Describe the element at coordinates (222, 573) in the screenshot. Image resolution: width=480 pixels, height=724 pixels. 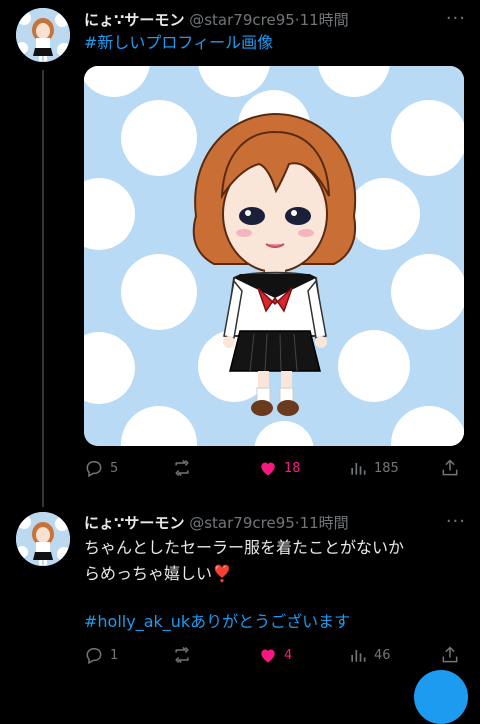
I see `heart-exclamation-emoji: ❣️` at that location.